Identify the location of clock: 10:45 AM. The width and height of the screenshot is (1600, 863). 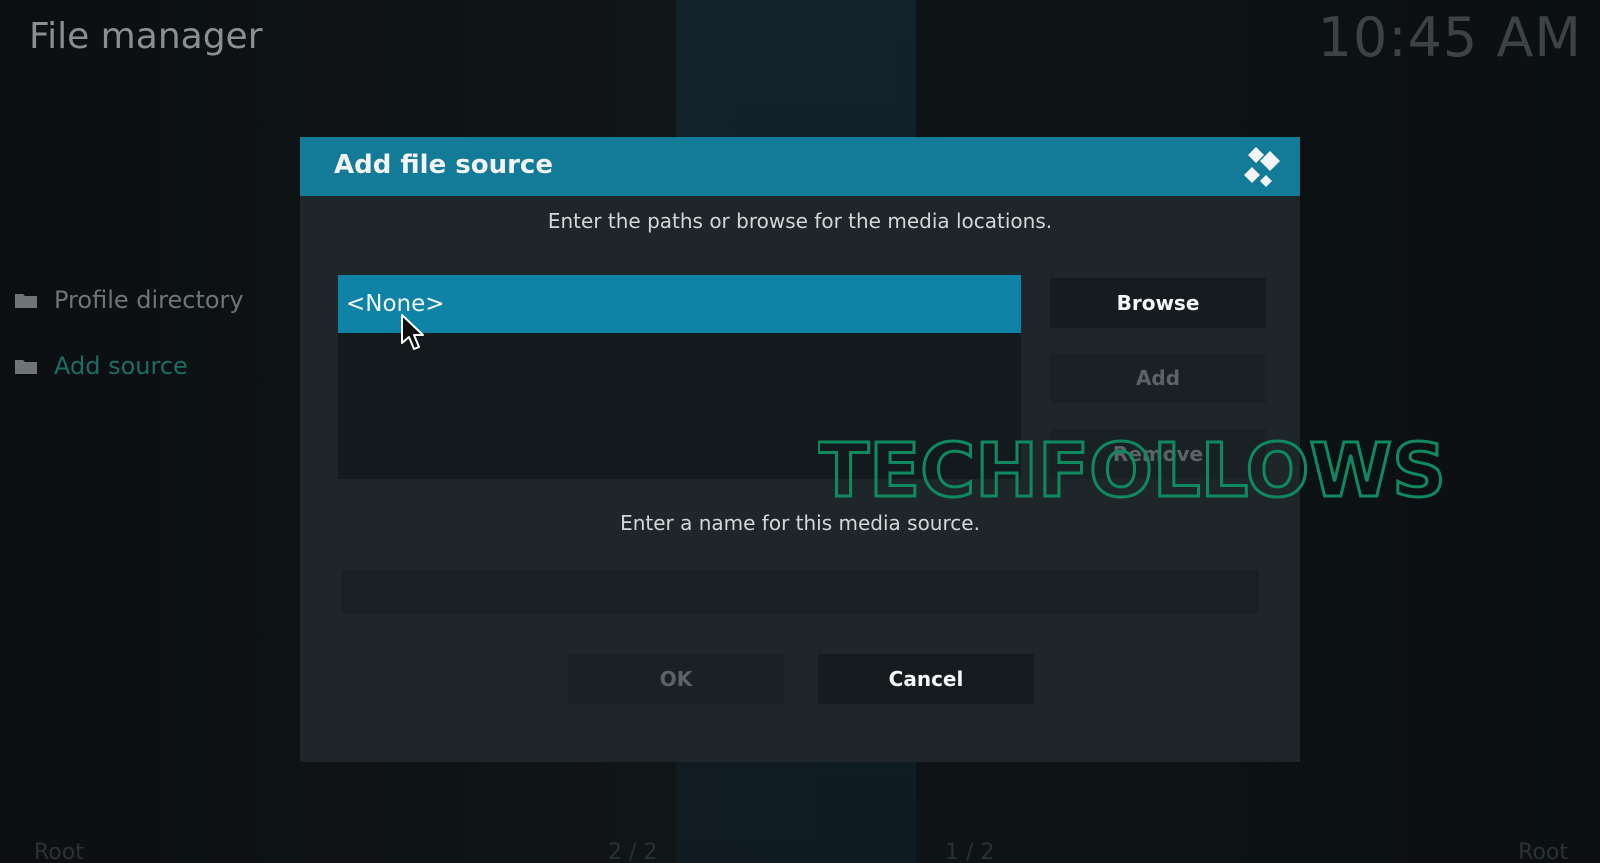
(1449, 37).